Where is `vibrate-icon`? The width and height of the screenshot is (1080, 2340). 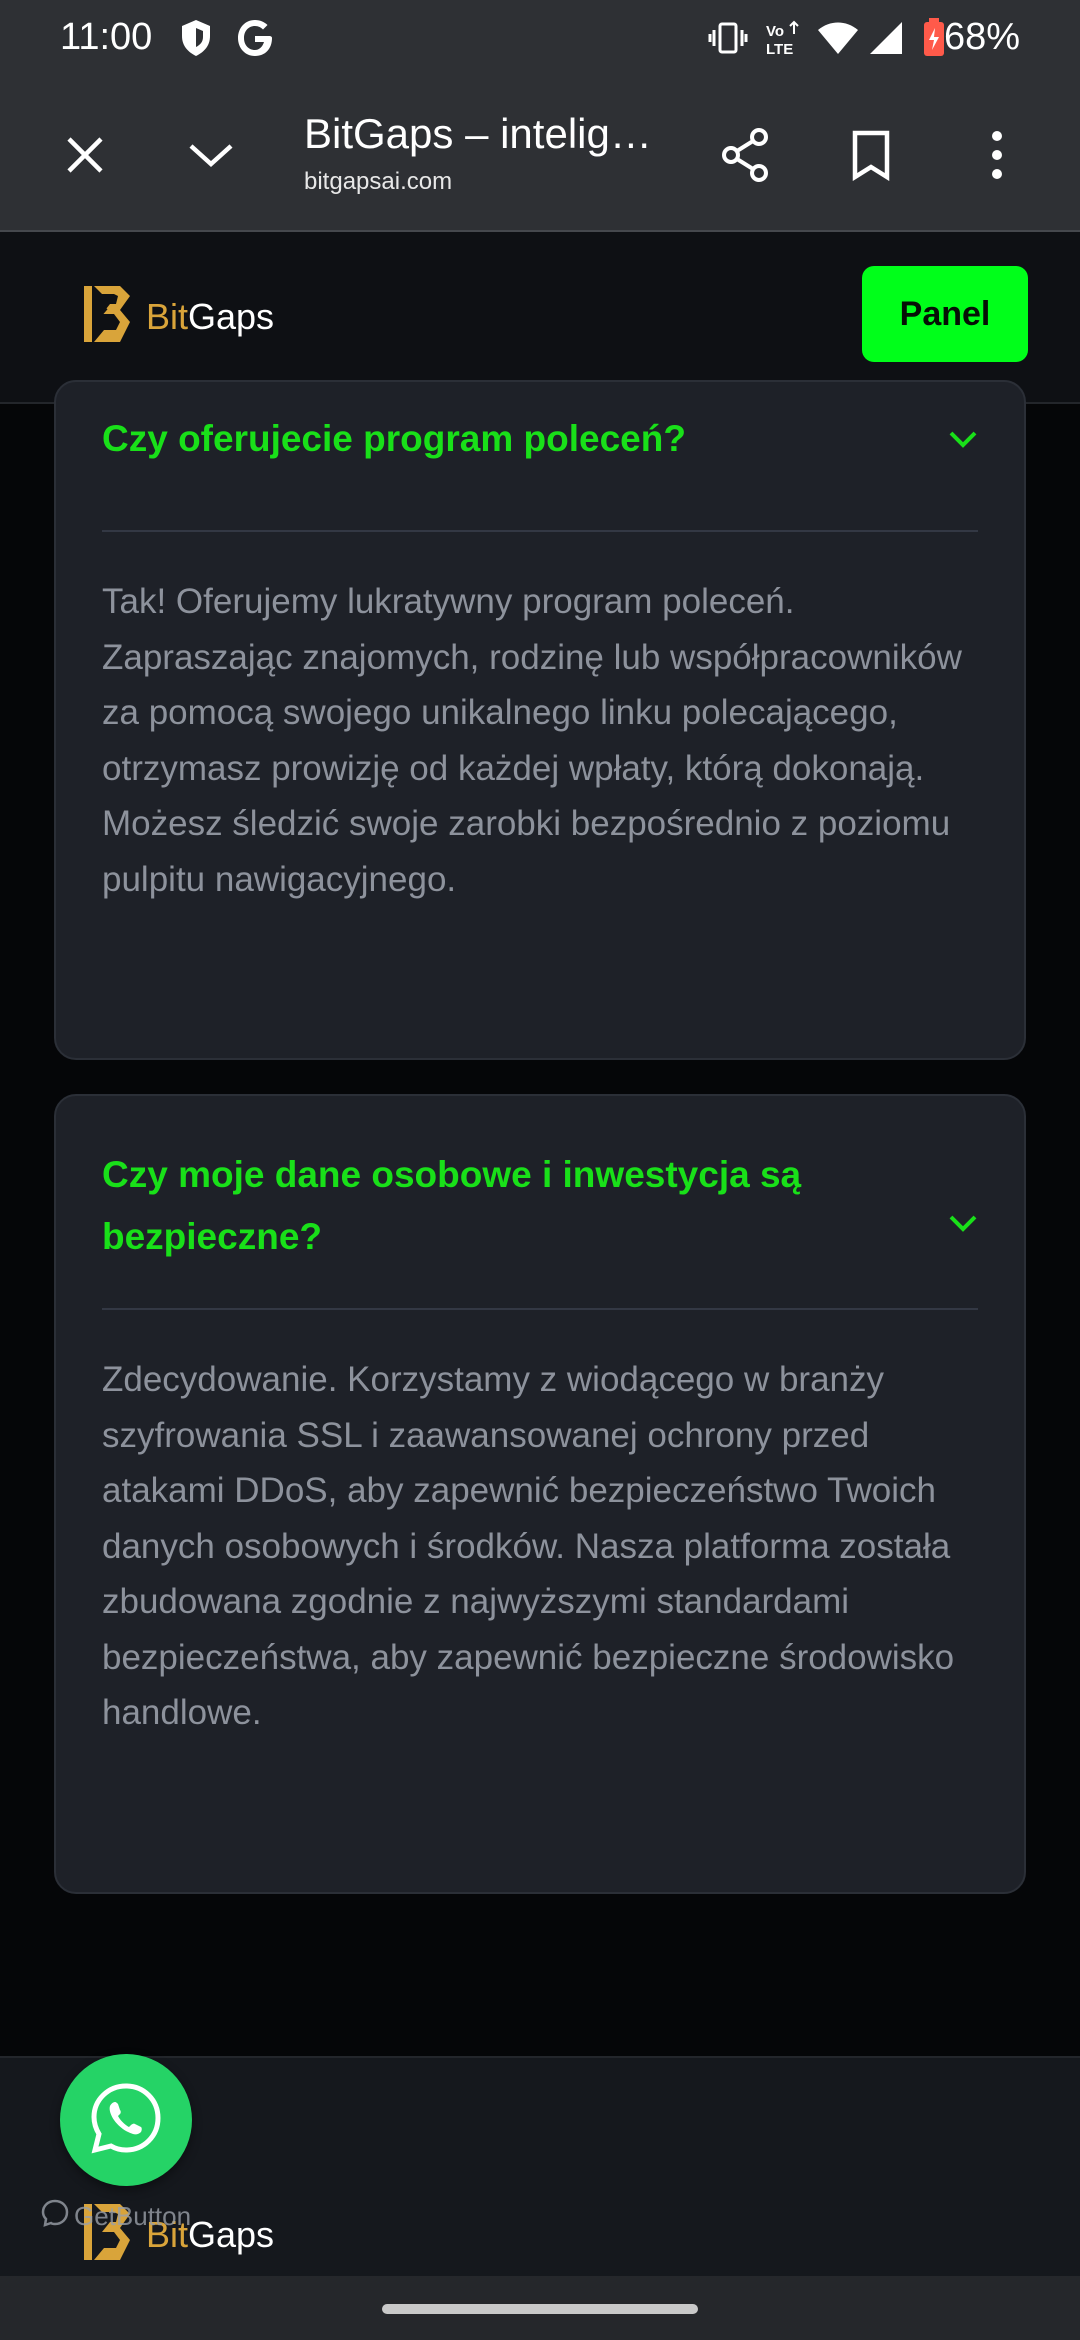
vibrate-icon is located at coordinates (728, 40).